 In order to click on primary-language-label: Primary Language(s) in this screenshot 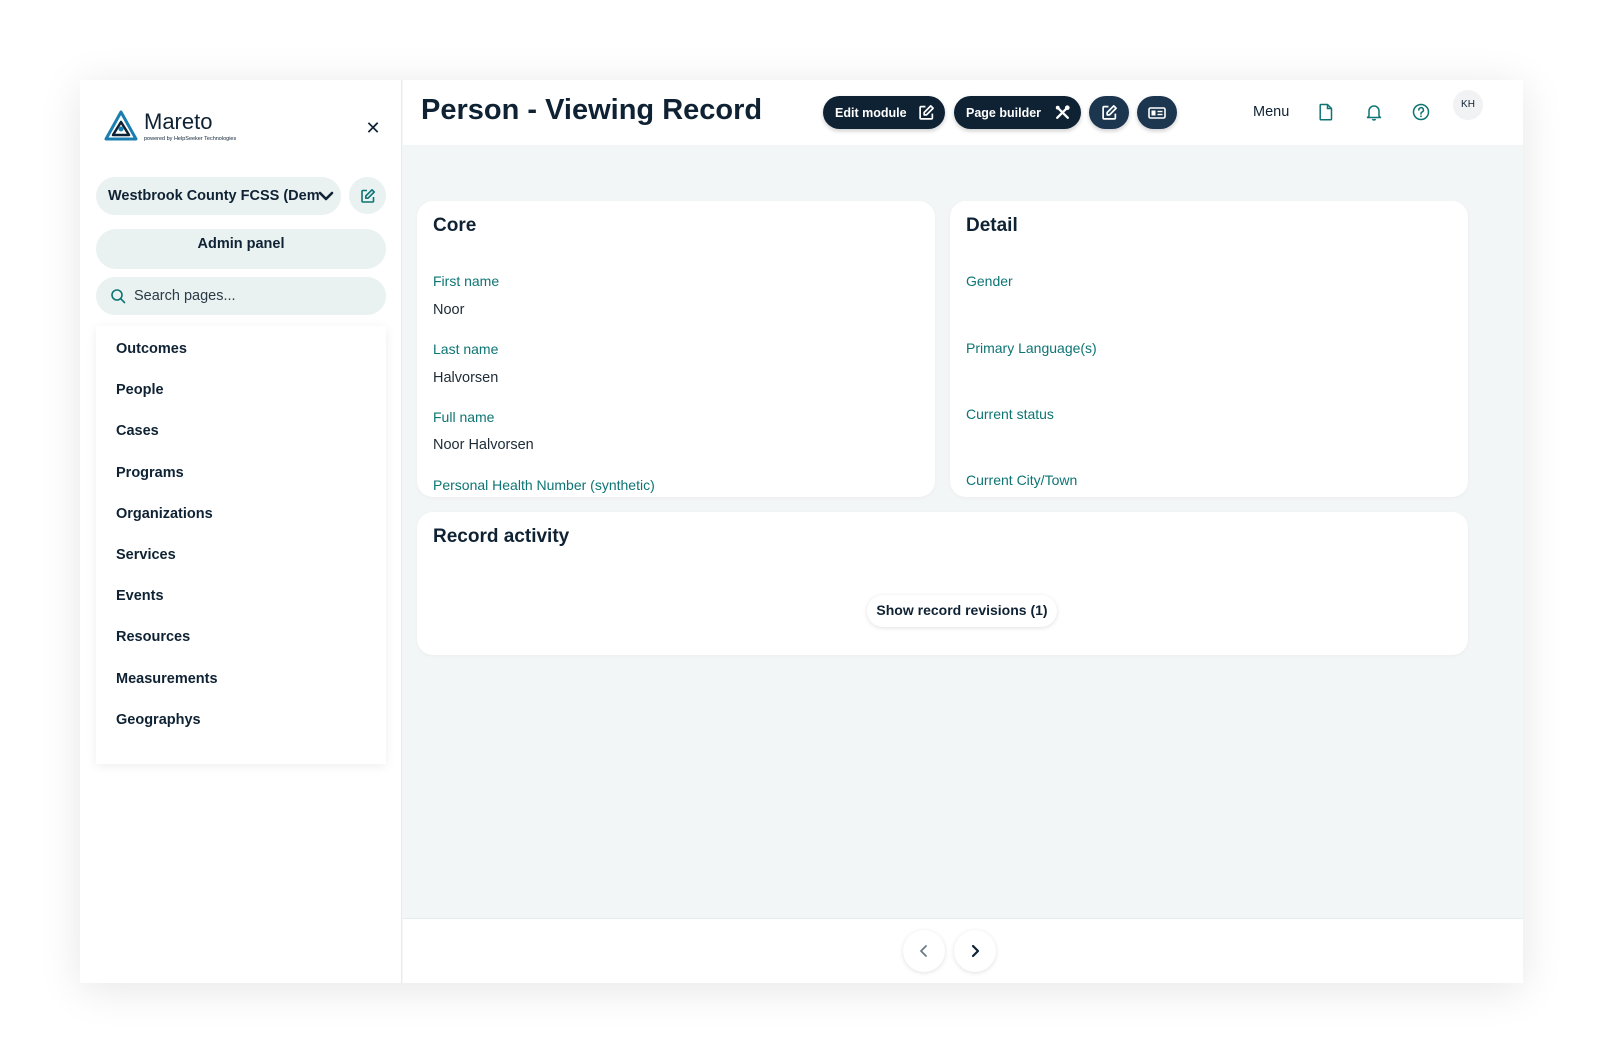, I will do `click(1031, 348)`.